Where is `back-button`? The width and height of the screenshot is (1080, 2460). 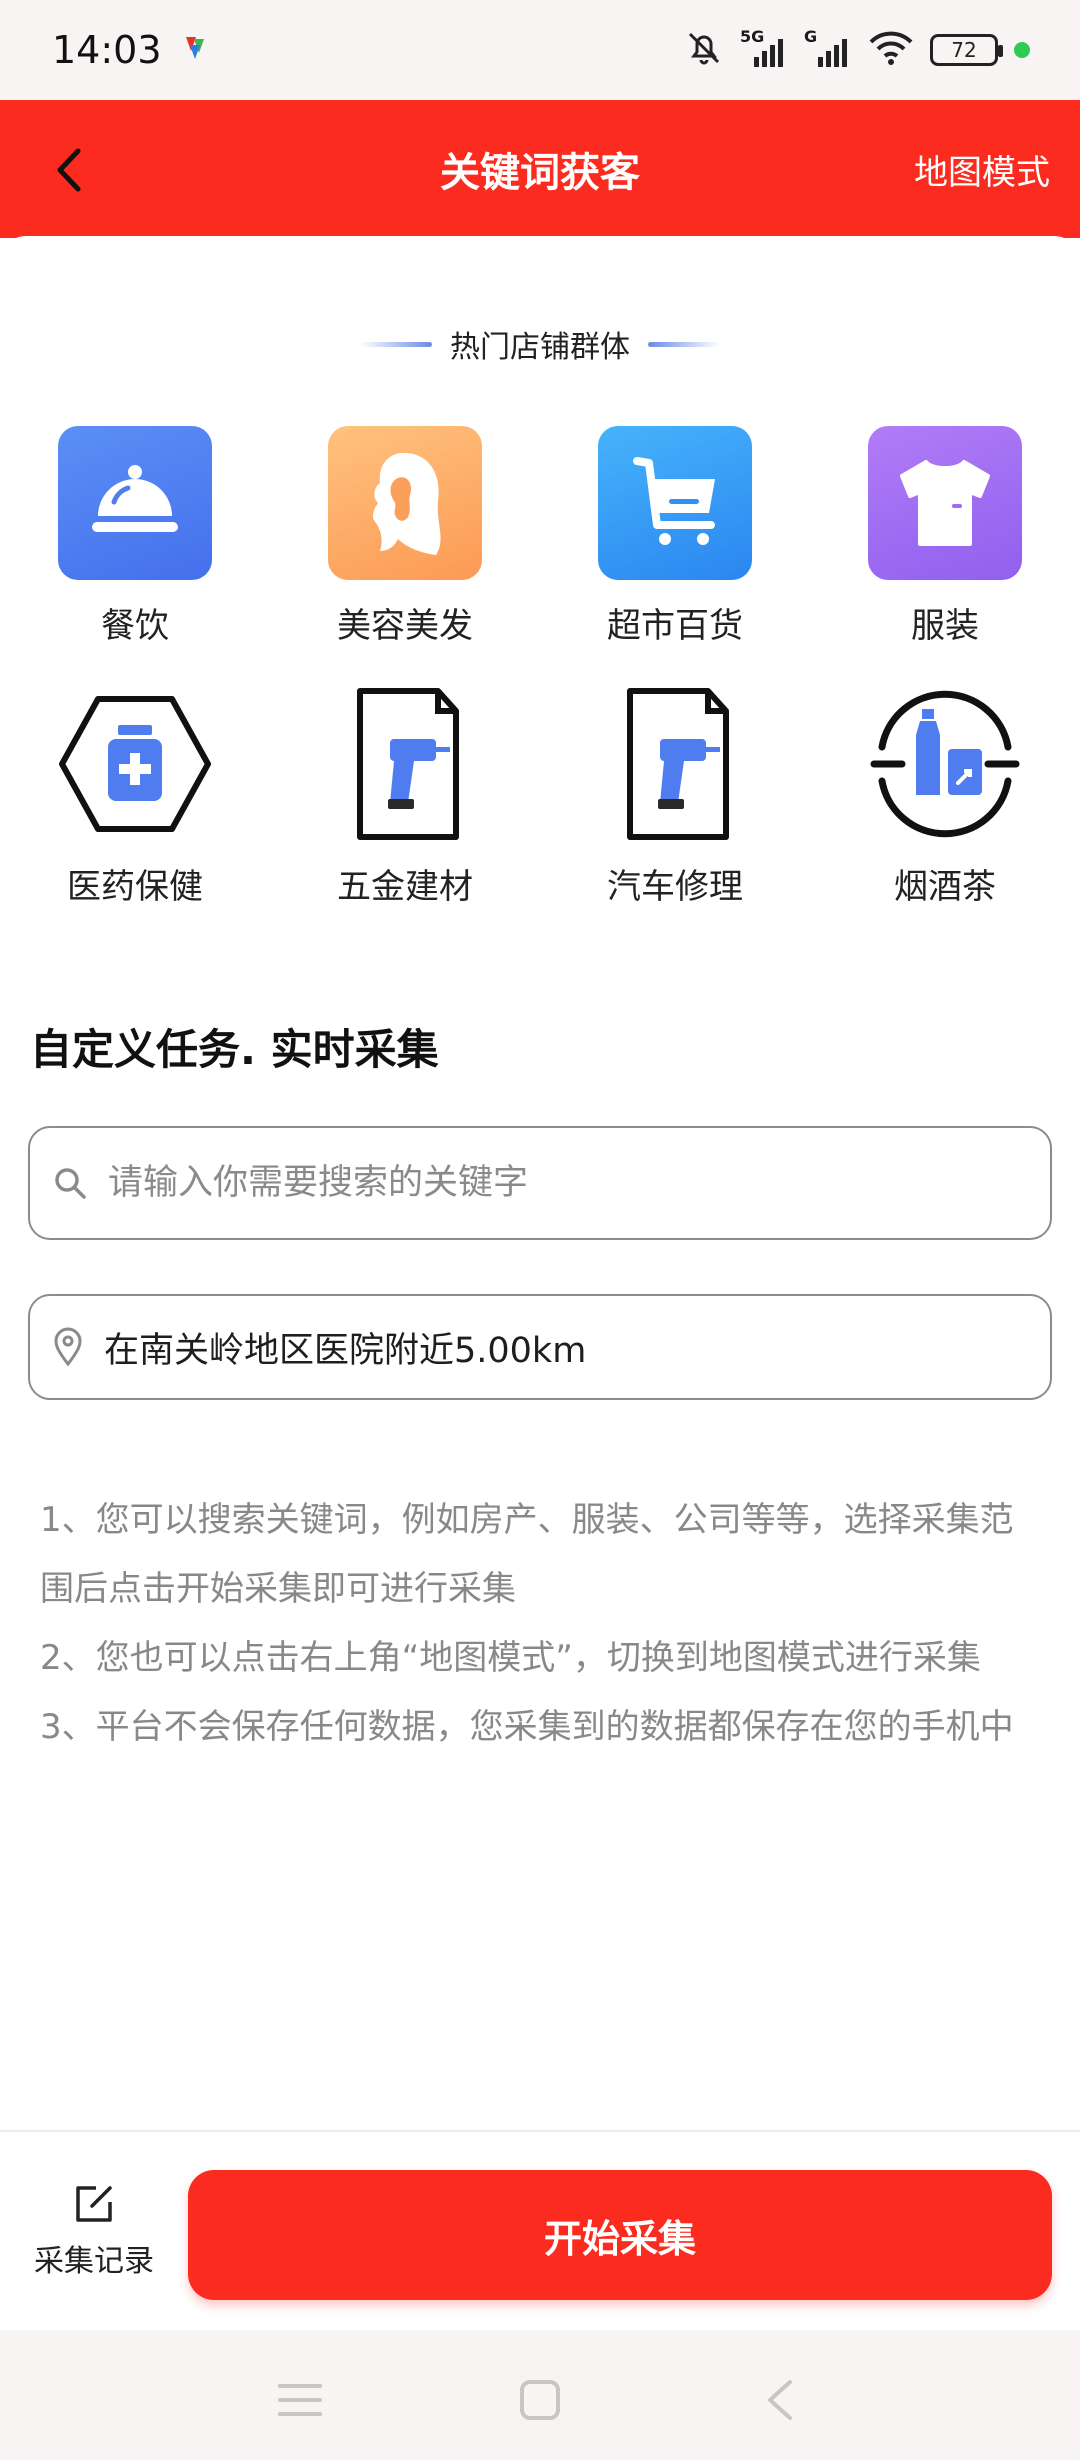 back-button is located at coordinates (70, 170).